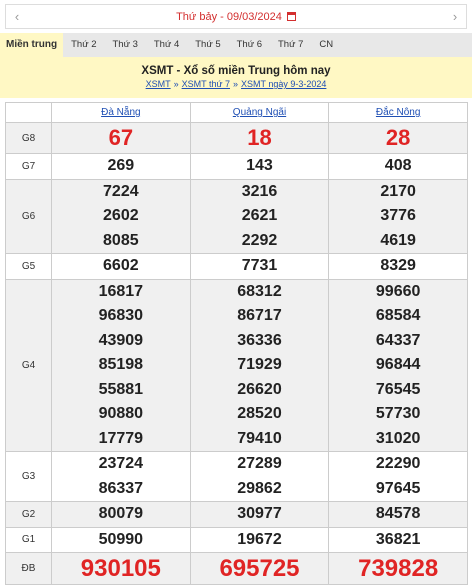  I want to click on prize-cell: 84578, so click(398, 514).